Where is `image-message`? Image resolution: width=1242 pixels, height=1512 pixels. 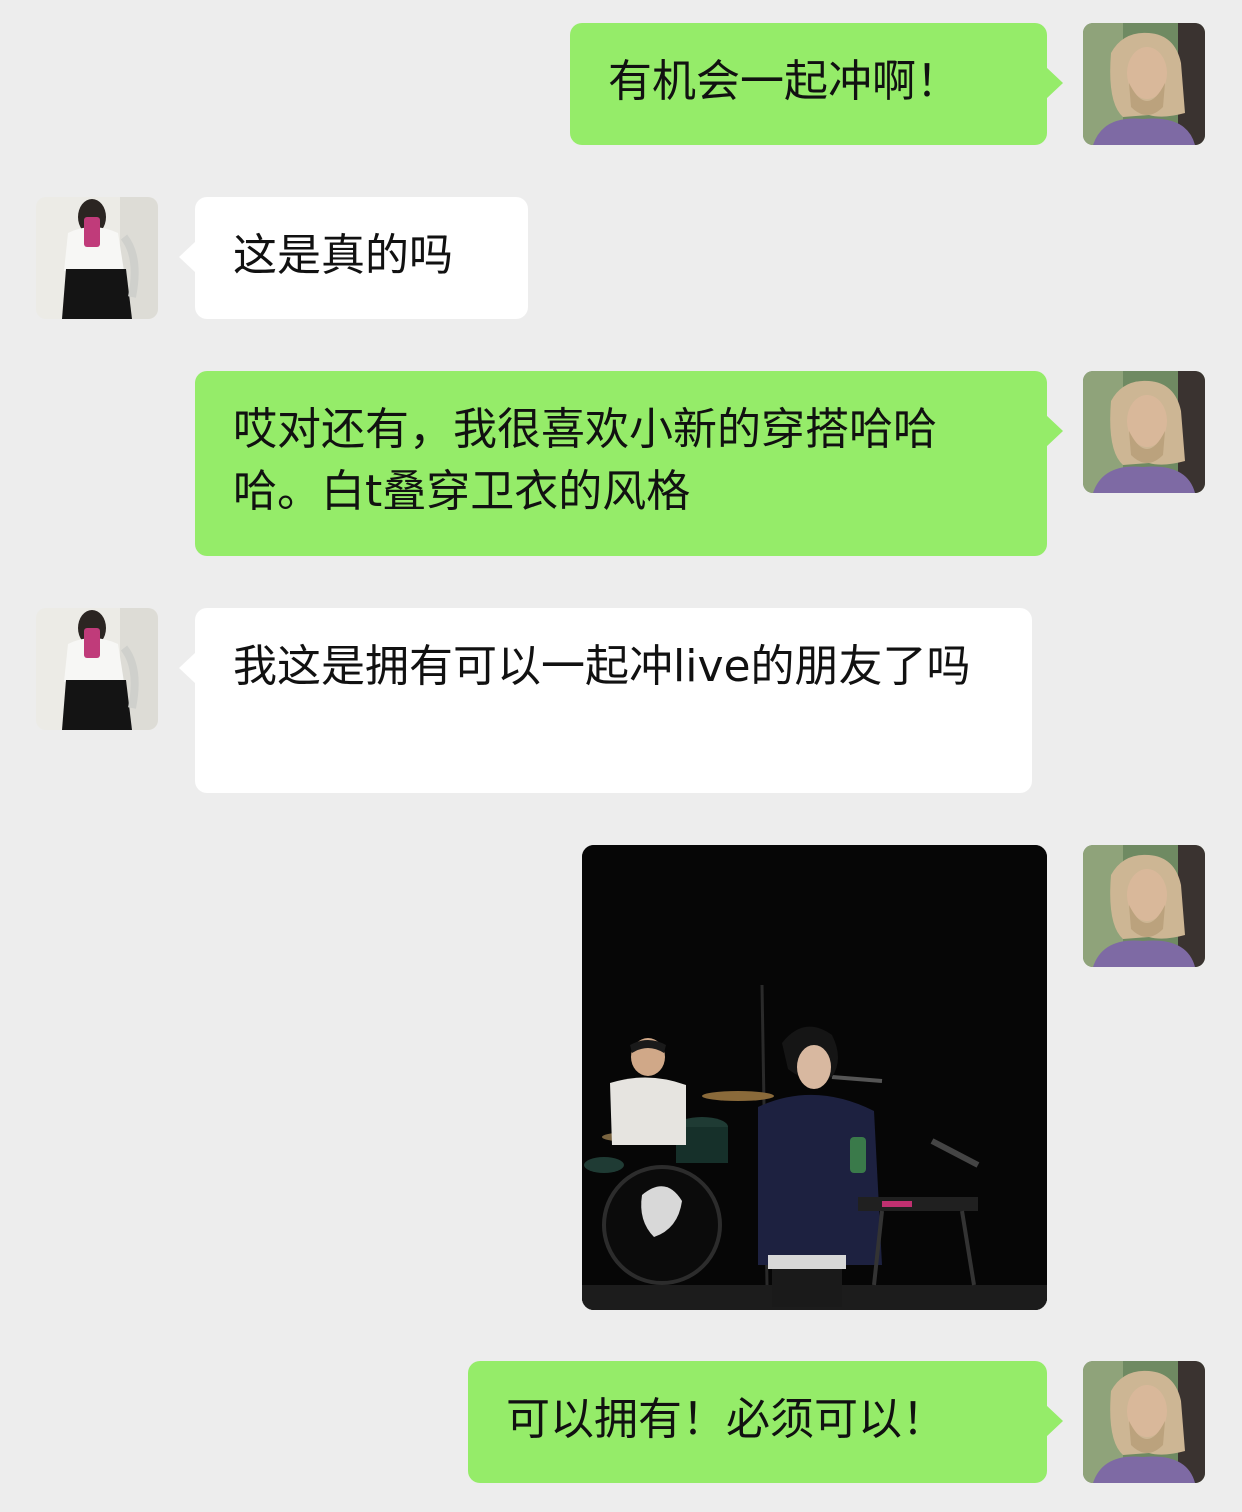
image-message is located at coordinates (814, 1077).